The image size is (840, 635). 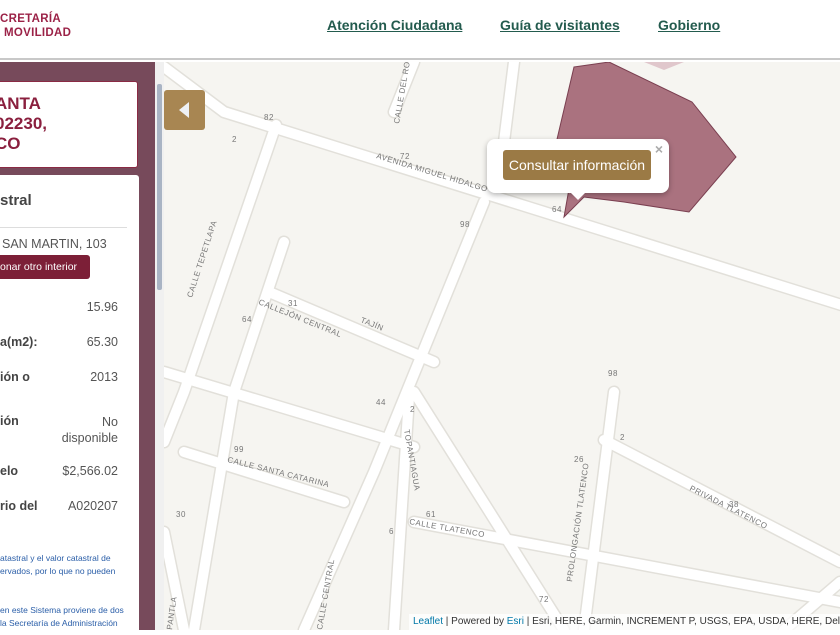 I want to click on nav-gobierno: Gobierno, so click(x=689, y=25).